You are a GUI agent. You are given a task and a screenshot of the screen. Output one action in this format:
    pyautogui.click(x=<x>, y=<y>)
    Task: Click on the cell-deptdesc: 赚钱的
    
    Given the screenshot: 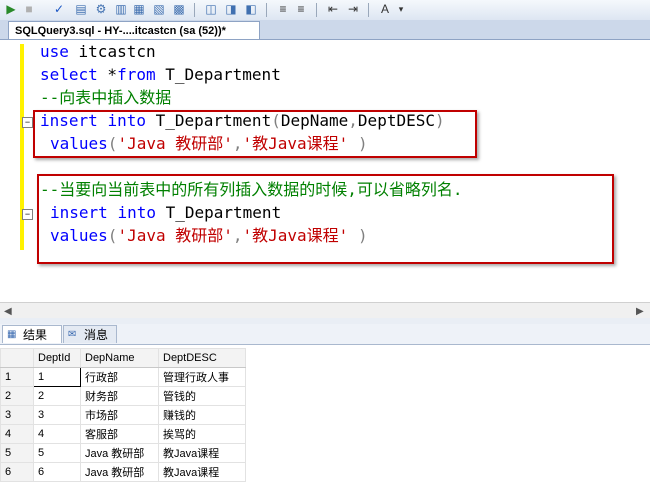 What is the action you would take?
    pyautogui.click(x=202, y=415)
    